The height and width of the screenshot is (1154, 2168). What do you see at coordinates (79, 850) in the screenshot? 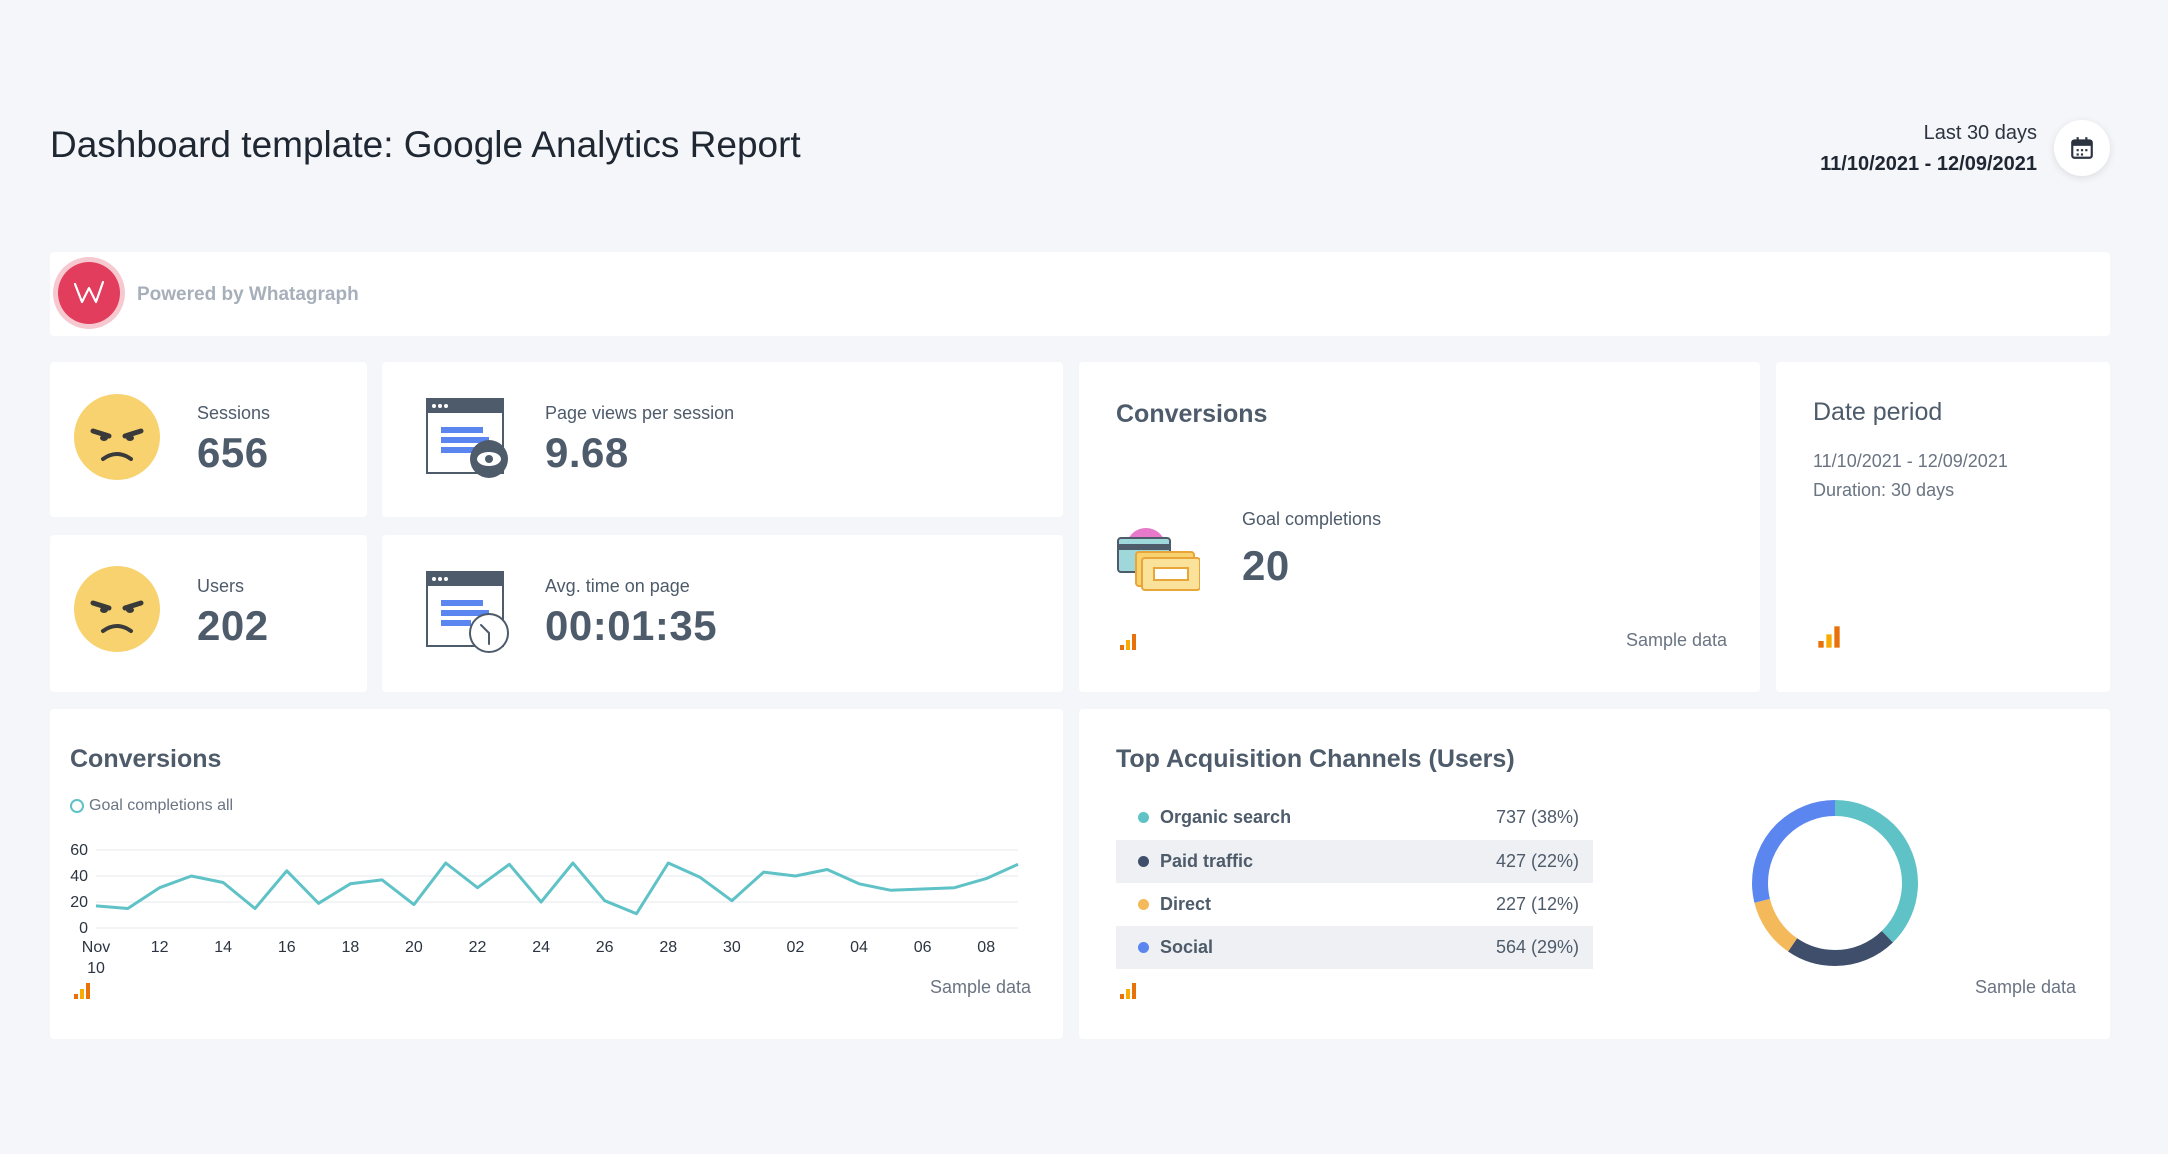
I see `y-tick-label: 60` at bounding box center [79, 850].